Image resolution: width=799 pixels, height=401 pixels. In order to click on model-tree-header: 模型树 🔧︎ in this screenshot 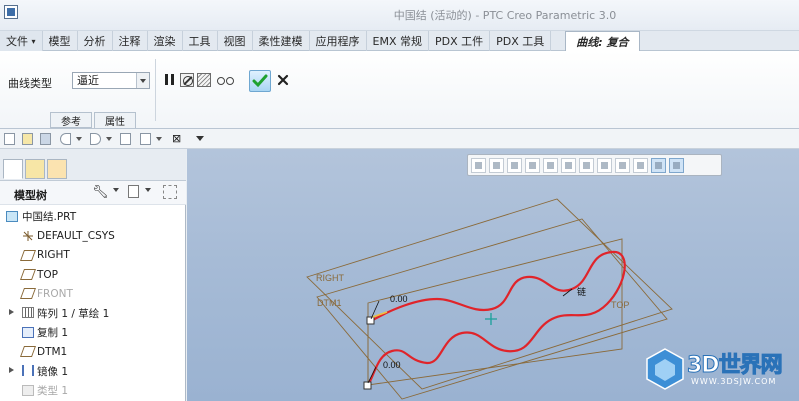, I will do `click(93, 193)`.